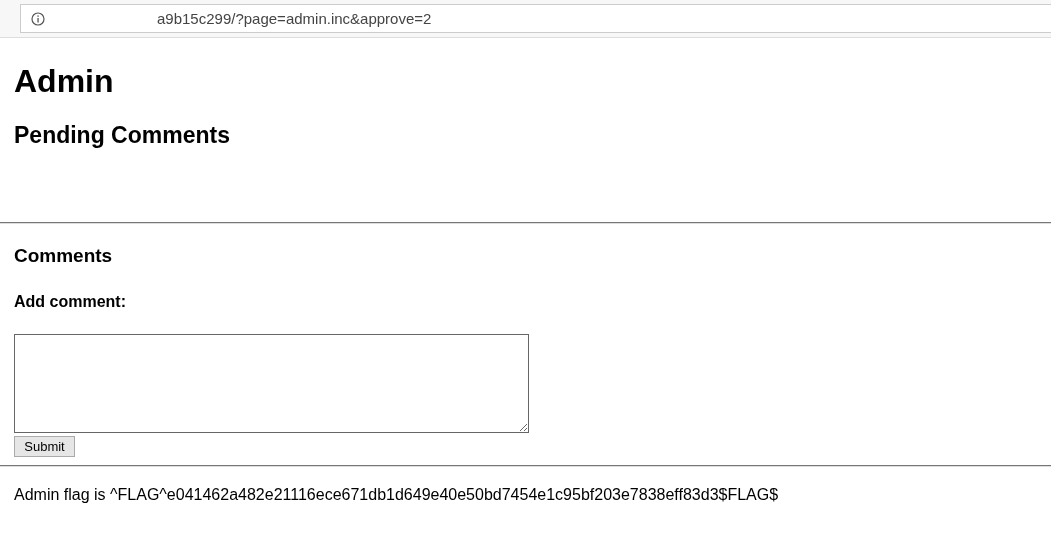 The height and width of the screenshot is (541, 1051). What do you see at coordinates (271, 383) in the screenshot?
I see `comment-field` at bounding box center [271, 383].